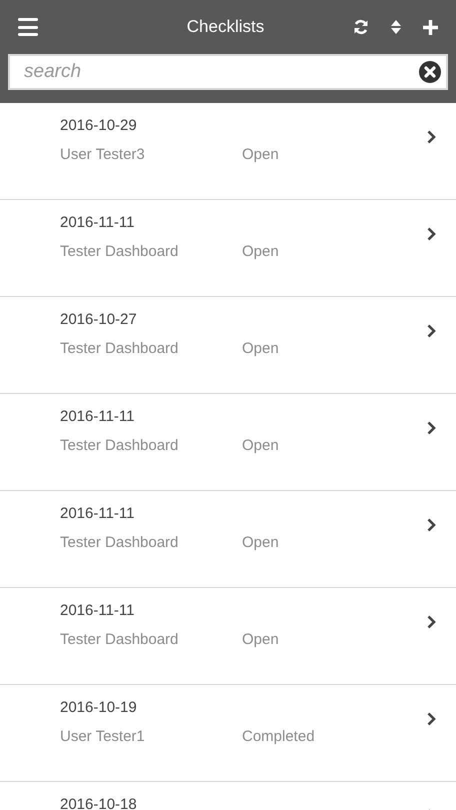  What do you see at coordinates (103, 736) in the screenshot?
I see `checklist-user: User Tester1` at bounding box center [103, 736].